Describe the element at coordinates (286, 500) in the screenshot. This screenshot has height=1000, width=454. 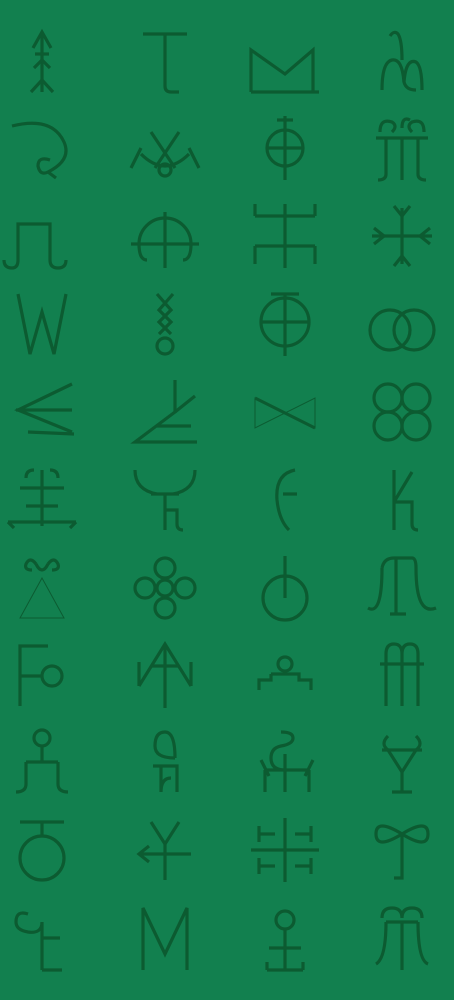
I see `bent-hook-icon` at that location.